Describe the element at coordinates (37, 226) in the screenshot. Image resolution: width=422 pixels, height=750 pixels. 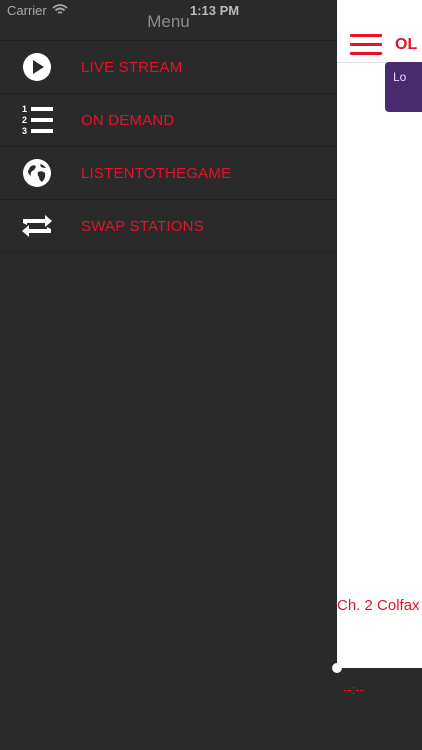
I see `swap-arrows-icon` at that location.